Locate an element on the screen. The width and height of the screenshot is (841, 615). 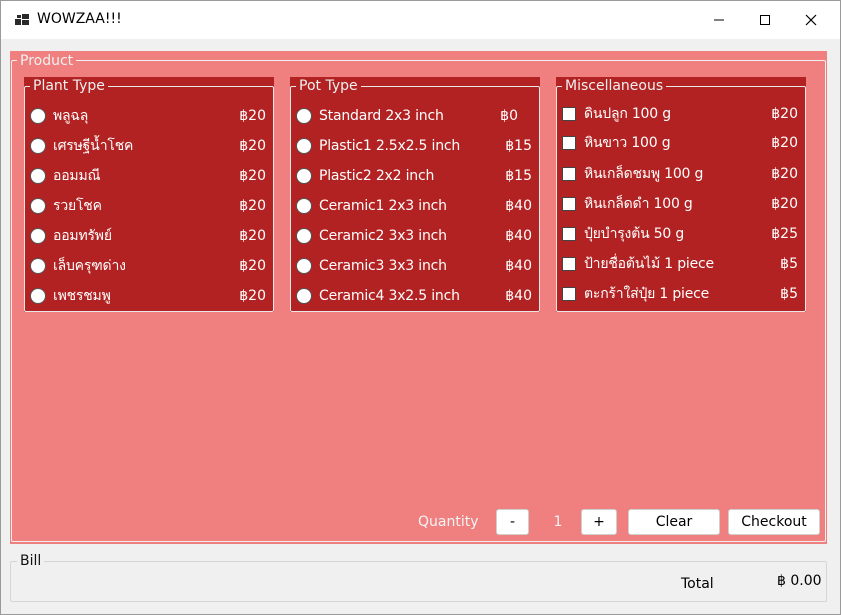
app-window-icon is located at coordinates (22, 19).